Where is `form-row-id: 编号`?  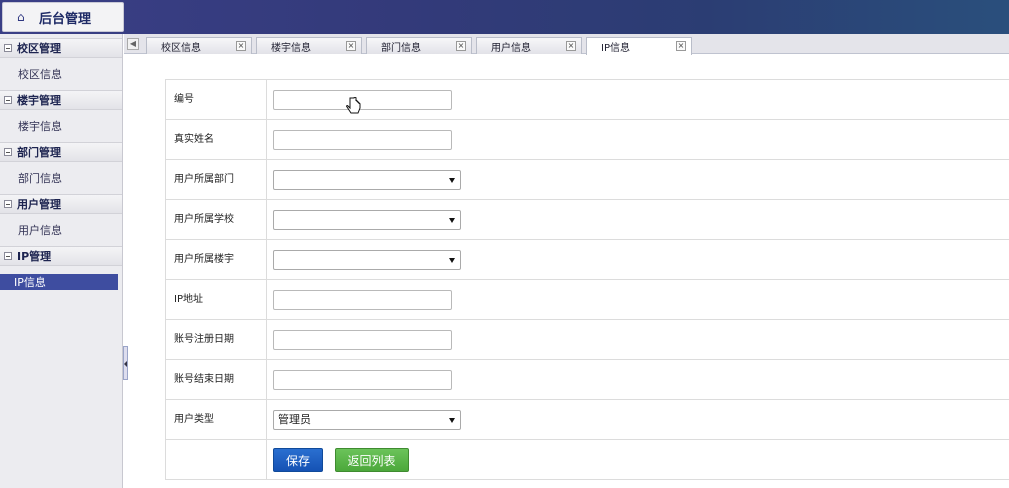
form-row-id: 编号 is located at coordinates (587, 99).